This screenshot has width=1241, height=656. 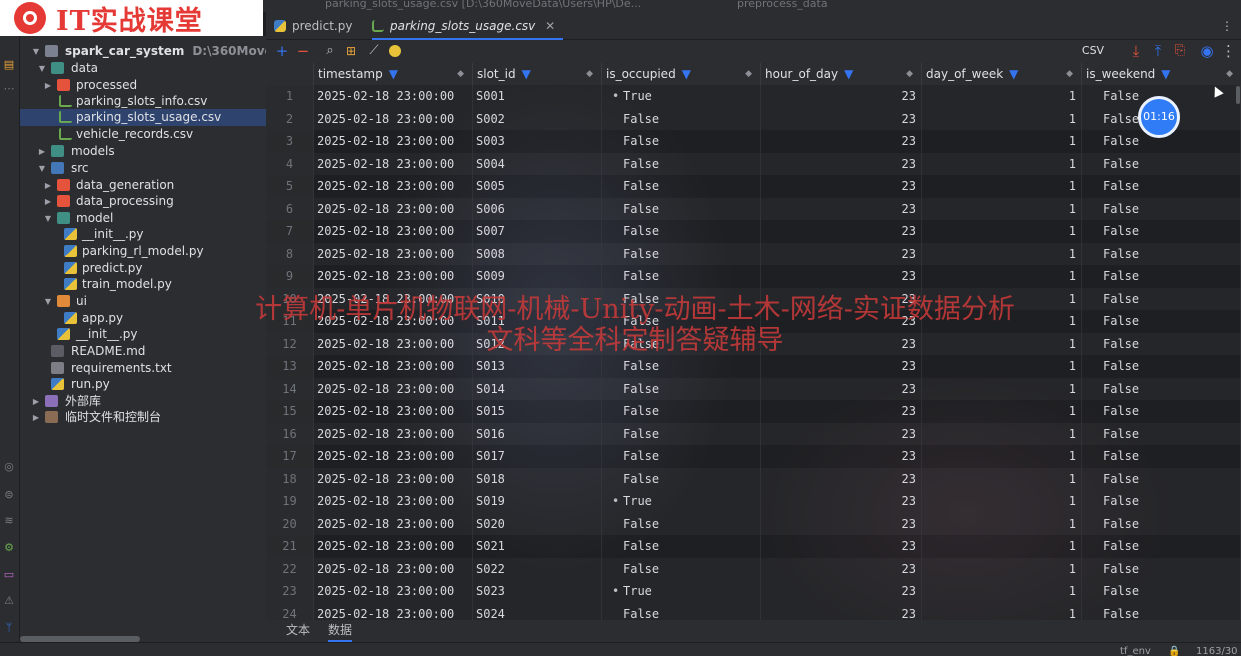 I want to click on table-row: 24 2025-02-18 23:00:00 S024 False 23 1 False, so click(x=753, y=611).